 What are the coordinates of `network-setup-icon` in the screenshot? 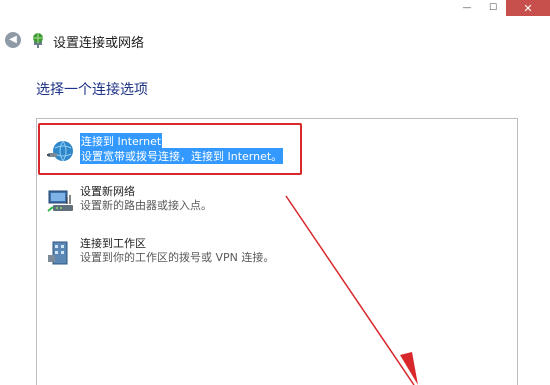 It's located at (38, 40).